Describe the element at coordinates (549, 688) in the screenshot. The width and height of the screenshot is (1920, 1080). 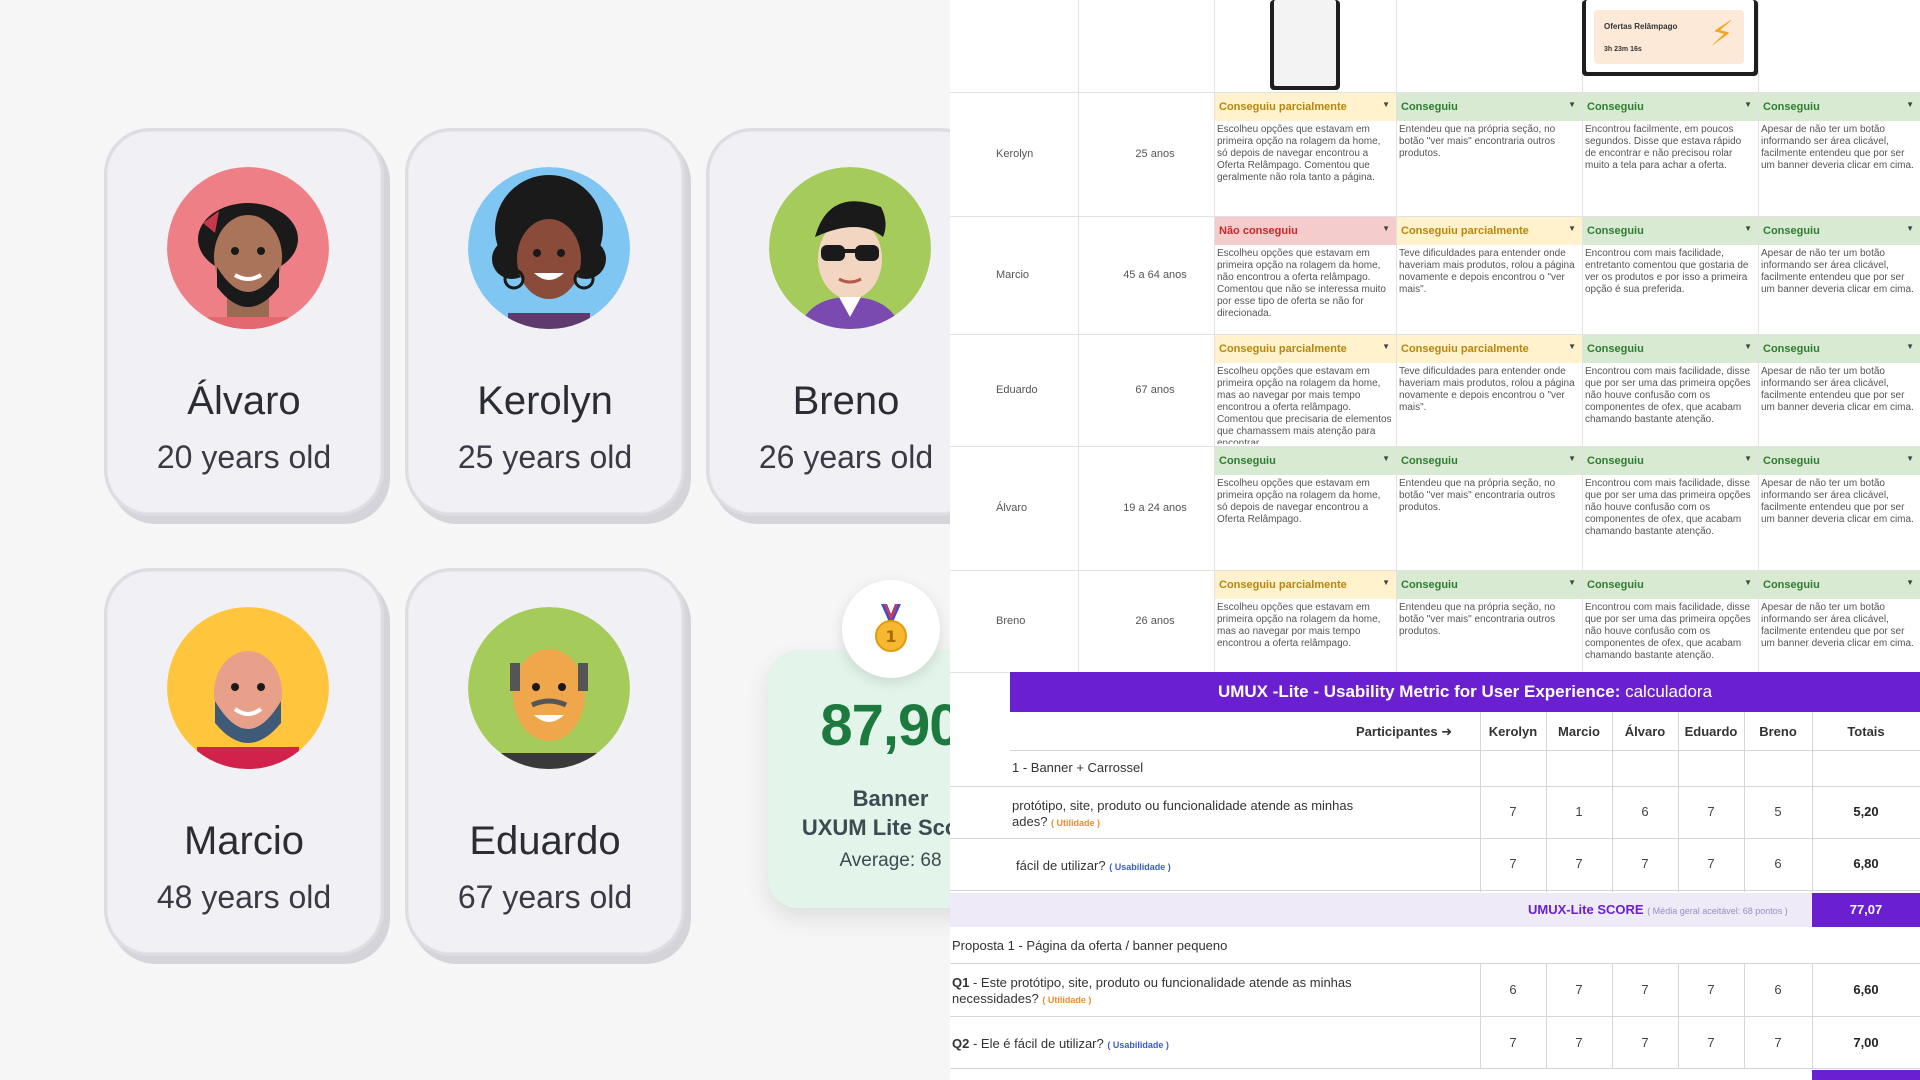
I see `avatar-eduardo` at that location.